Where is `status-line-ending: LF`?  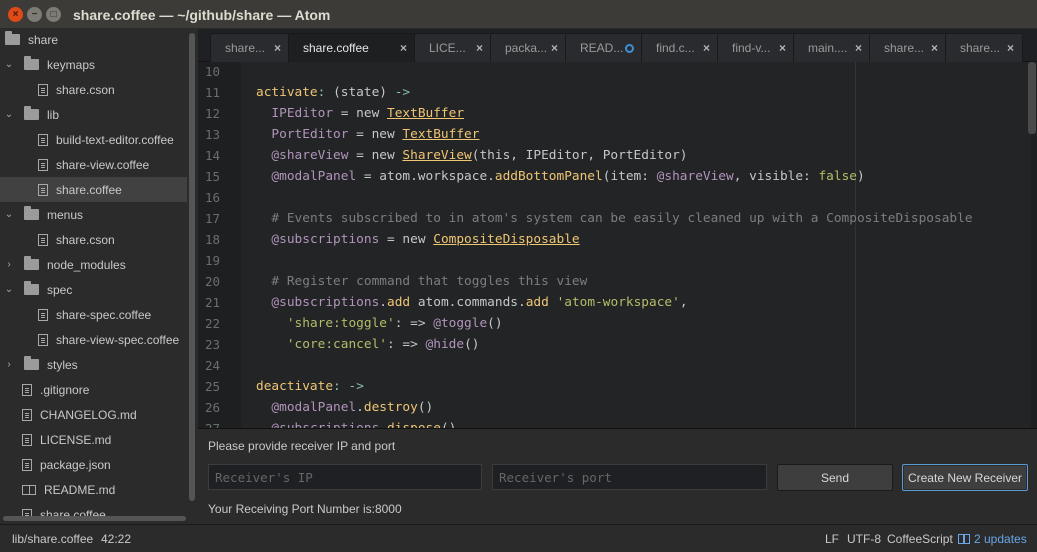
status-line-ending: LF is located at coordinates (832, 539).